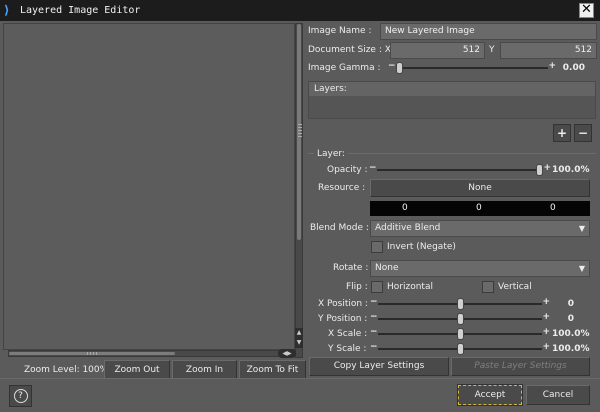  I want to click on scroll-left-right-icon: ◀▶, so click(287, 353).